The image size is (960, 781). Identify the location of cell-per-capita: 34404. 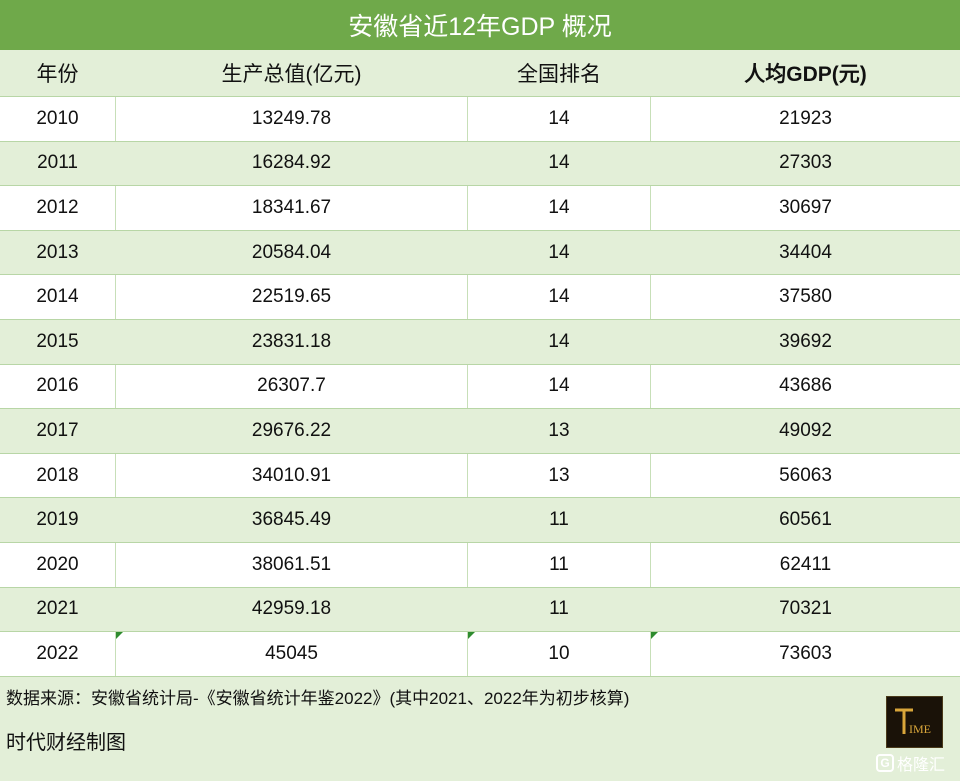
(805, 252).